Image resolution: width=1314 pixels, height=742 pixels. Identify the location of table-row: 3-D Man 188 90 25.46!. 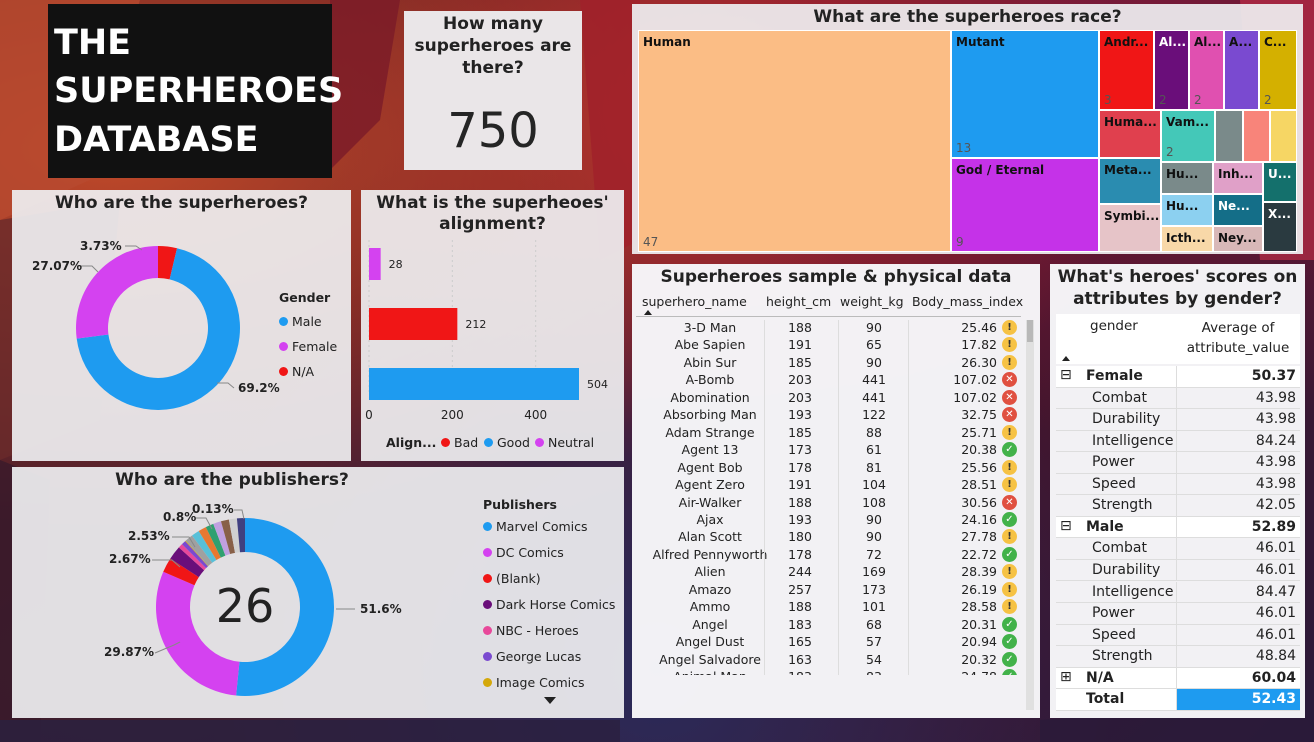
(830, 329).